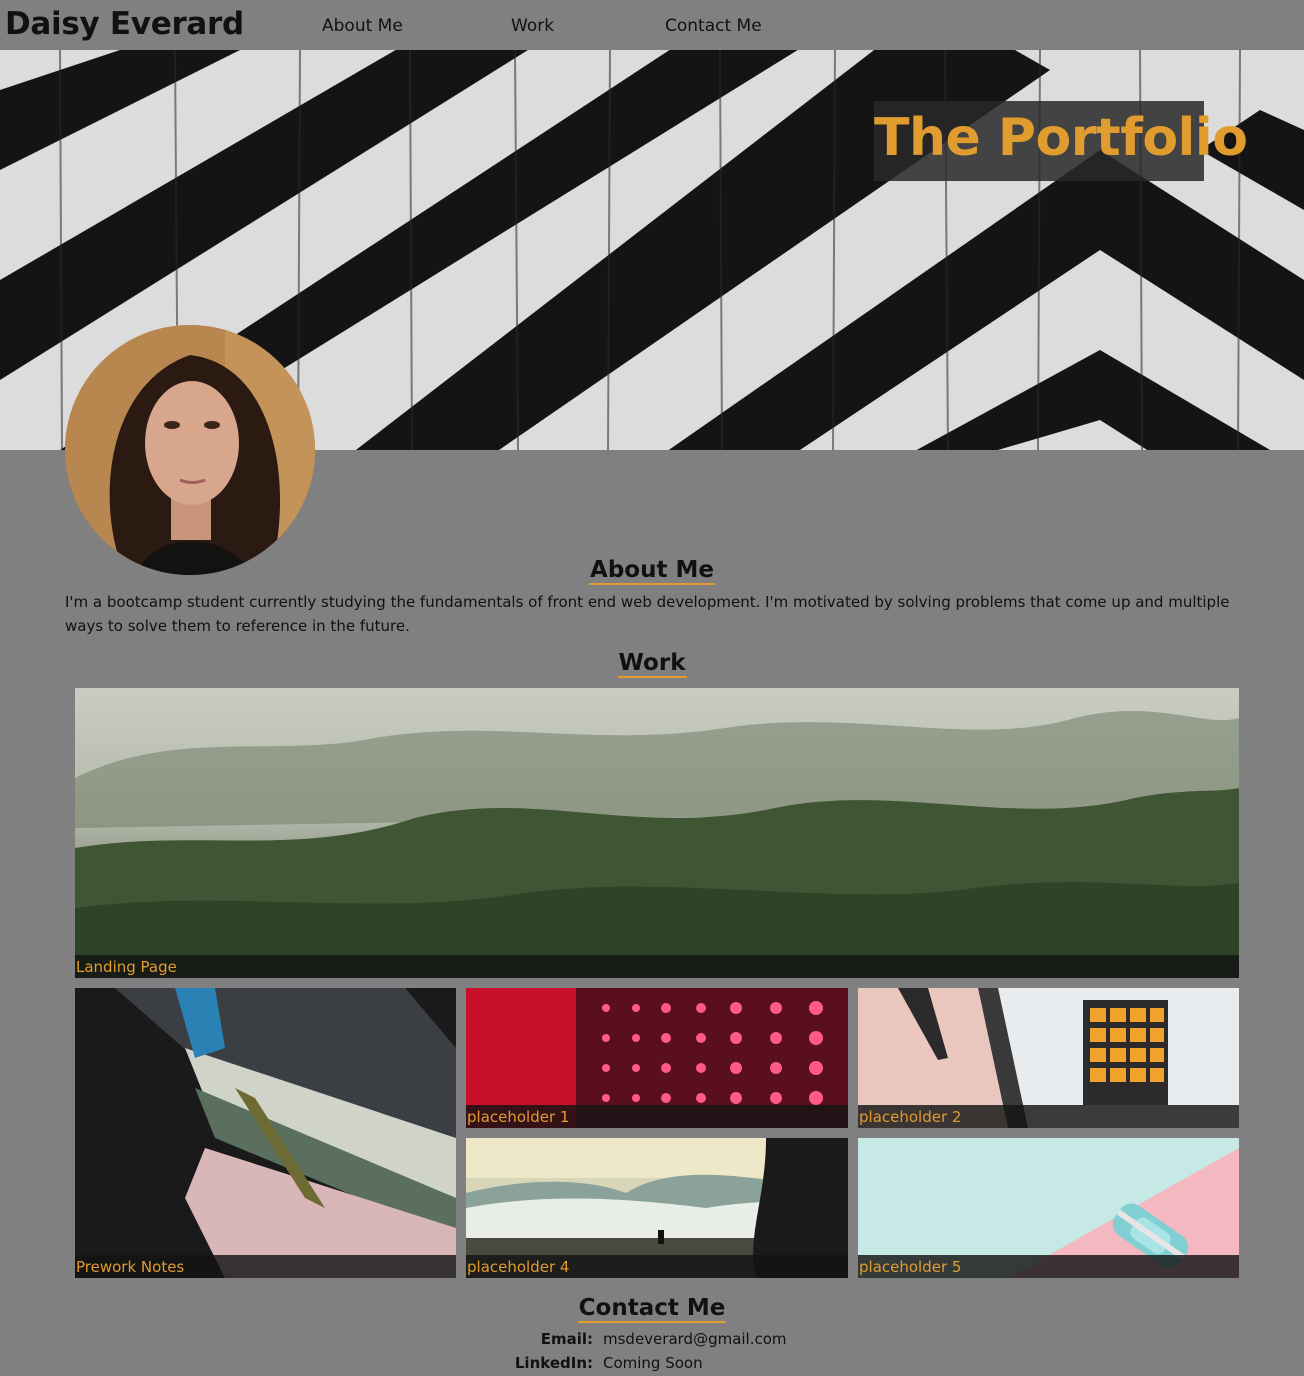 Image resolution: width=1304 pixels, height=1376 pixels. What do you see at coordinates (713, 26) in the screenshot?
I see `nav-link-contact: Contact Me` at bounding box center [713, 26].